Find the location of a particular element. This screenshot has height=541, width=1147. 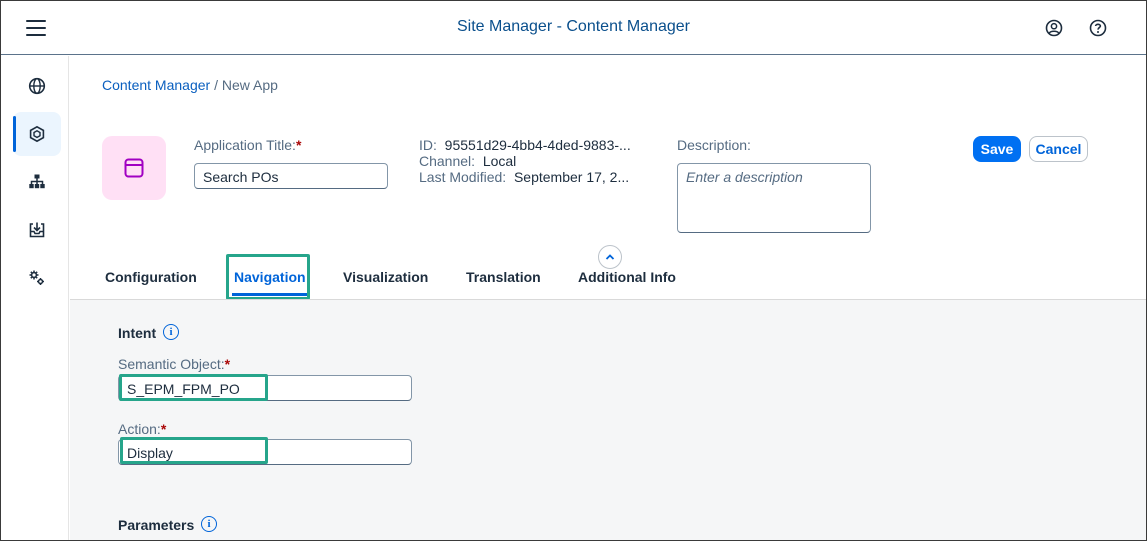

channel-label: Channel: is located at coordinates (447, 161).